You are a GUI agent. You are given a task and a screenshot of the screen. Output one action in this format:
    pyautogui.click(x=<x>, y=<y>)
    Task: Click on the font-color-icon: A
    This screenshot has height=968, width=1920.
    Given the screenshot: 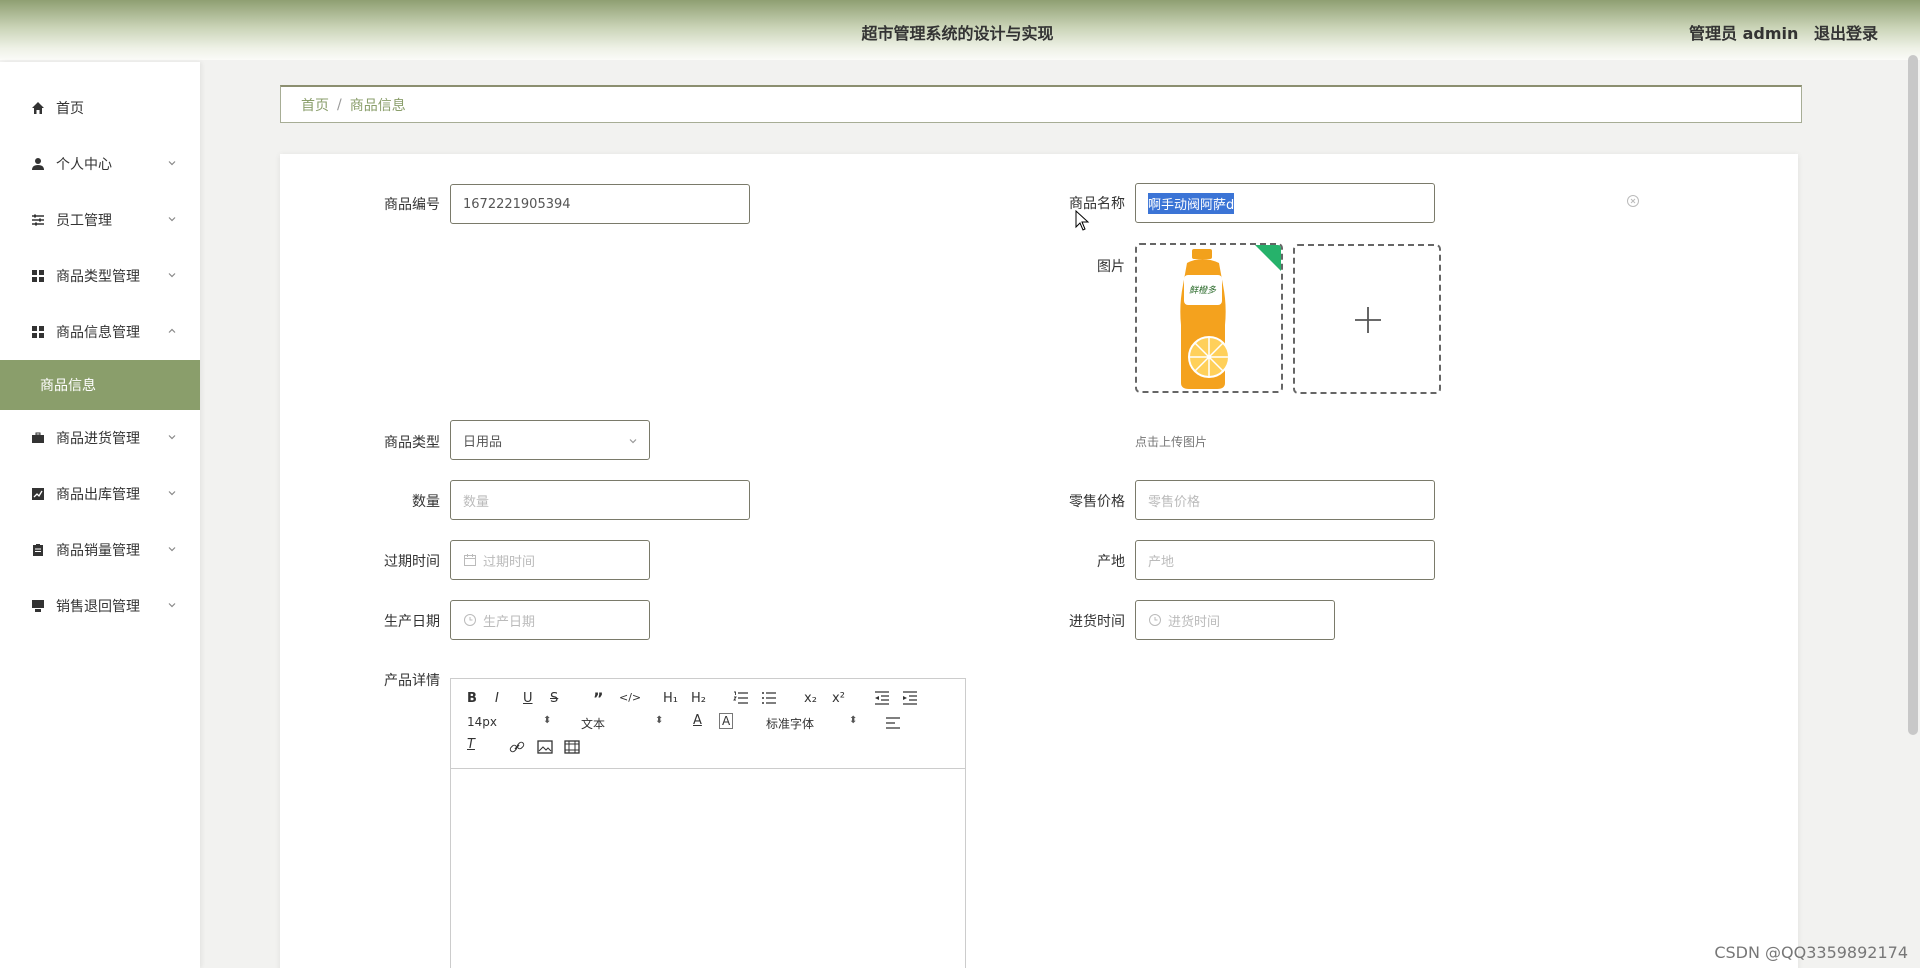 What is the action you would take?
    pyautogui.click(x=697, y=720)
    